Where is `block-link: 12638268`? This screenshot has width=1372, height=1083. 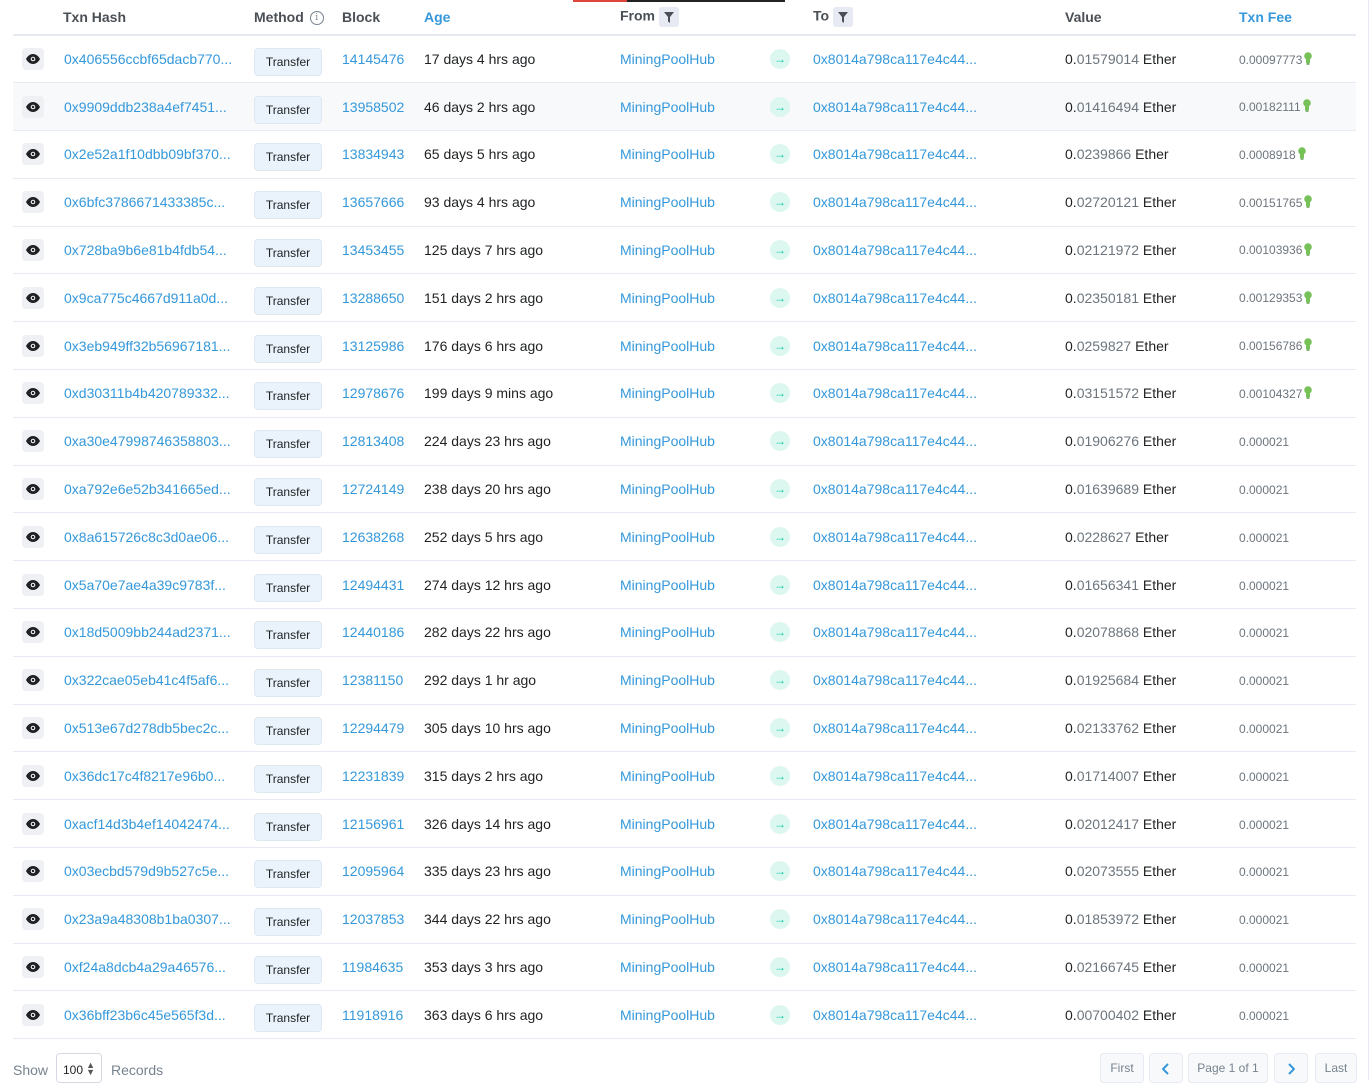 block-link: 12638268 is located at coordinates (373, 537).